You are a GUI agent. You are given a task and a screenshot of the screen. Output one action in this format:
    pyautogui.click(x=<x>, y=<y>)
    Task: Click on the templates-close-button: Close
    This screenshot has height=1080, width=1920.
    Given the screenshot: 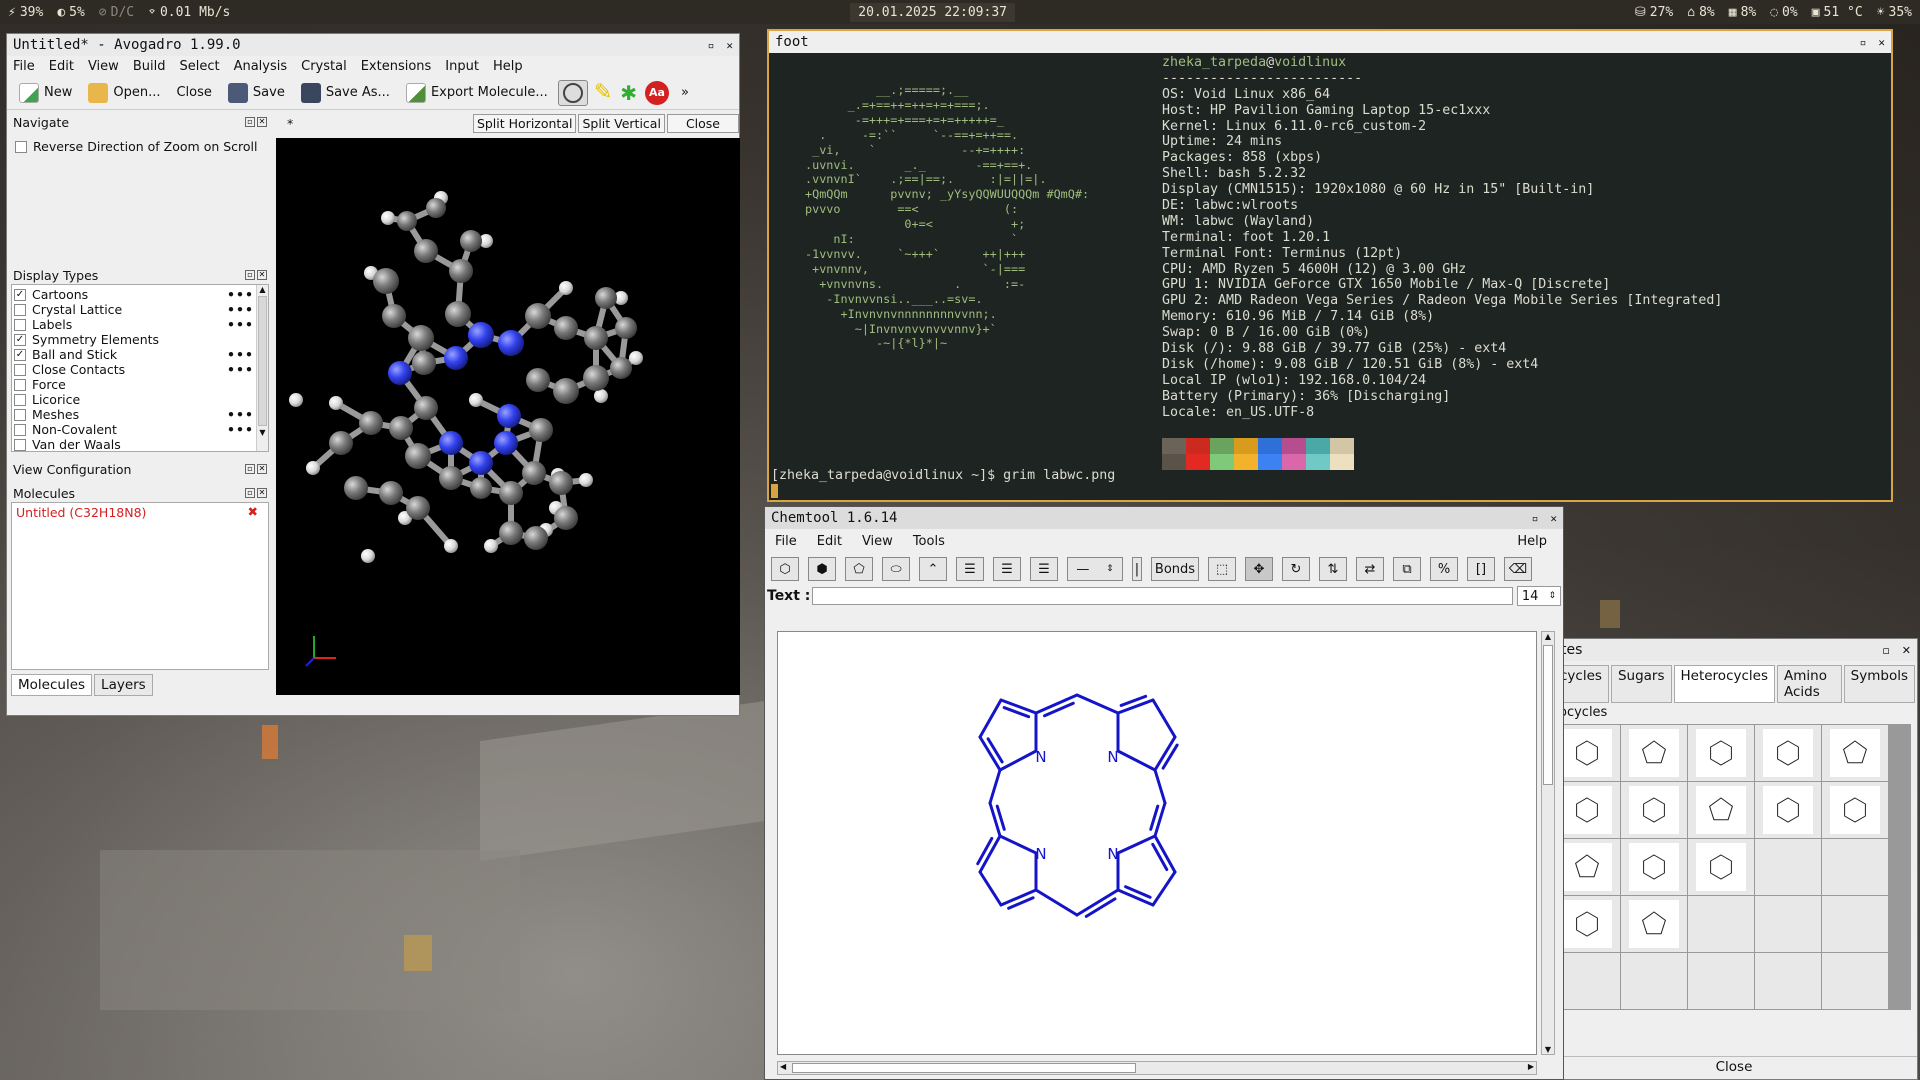 What is the action you would take?
    pyautogui.click(x=1734, y=1065)
    